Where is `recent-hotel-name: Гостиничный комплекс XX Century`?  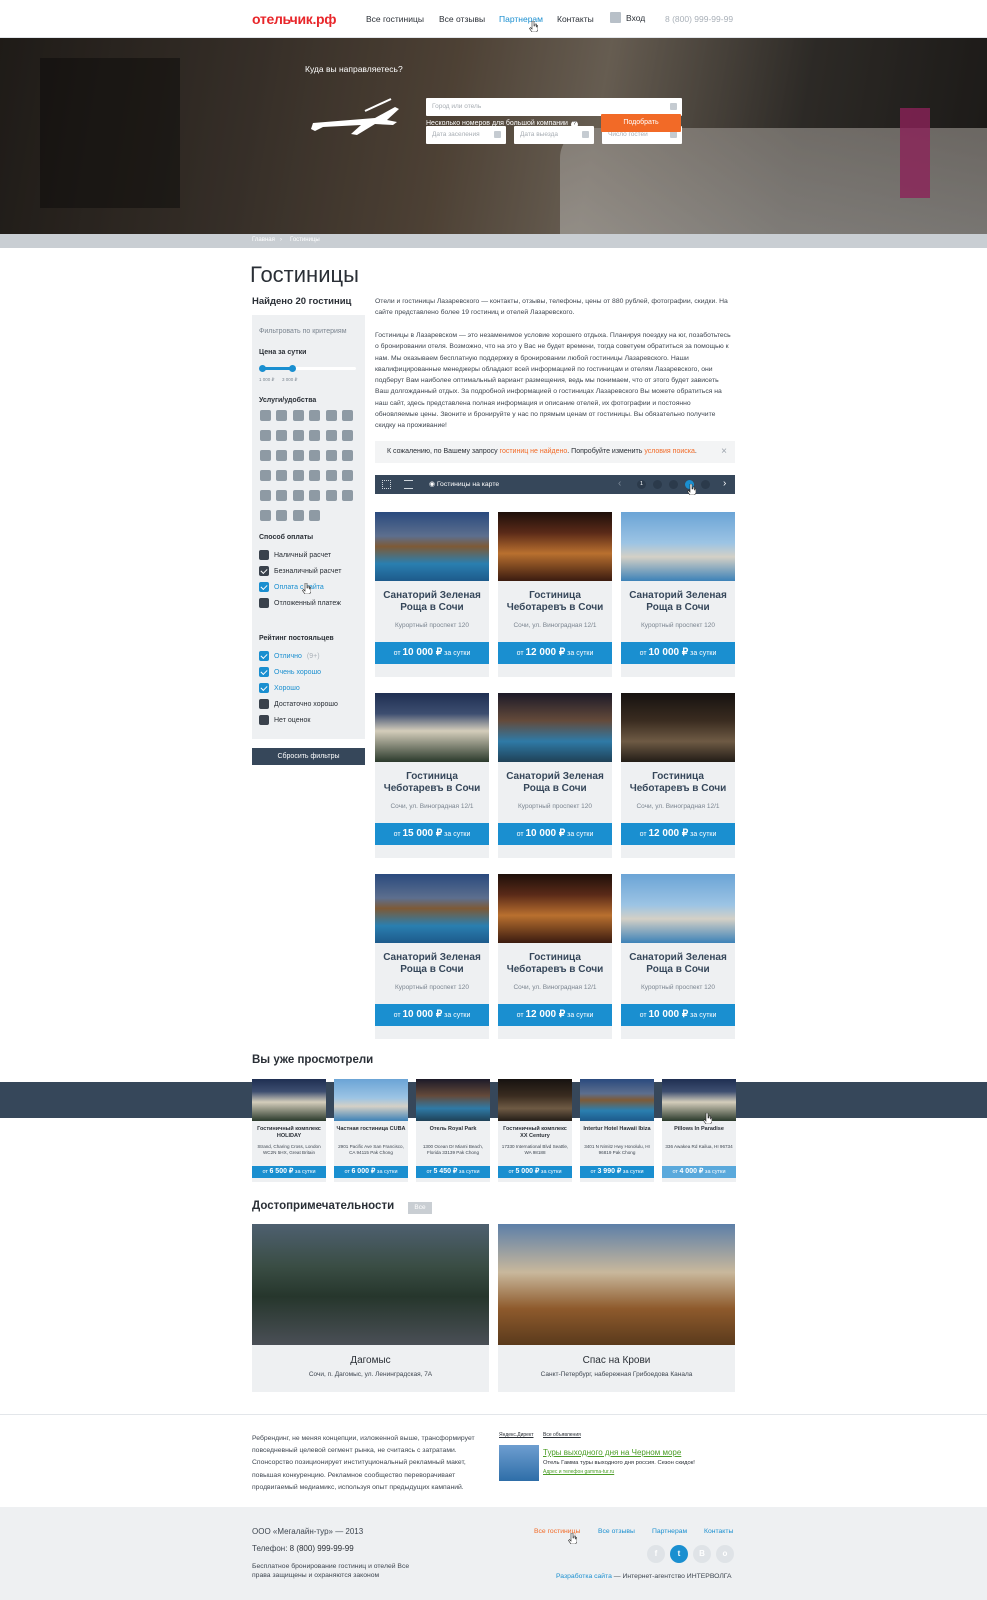
recent-hotel-name: Гостиничный комплекс XX Century is located at coordinates (535, 1133).